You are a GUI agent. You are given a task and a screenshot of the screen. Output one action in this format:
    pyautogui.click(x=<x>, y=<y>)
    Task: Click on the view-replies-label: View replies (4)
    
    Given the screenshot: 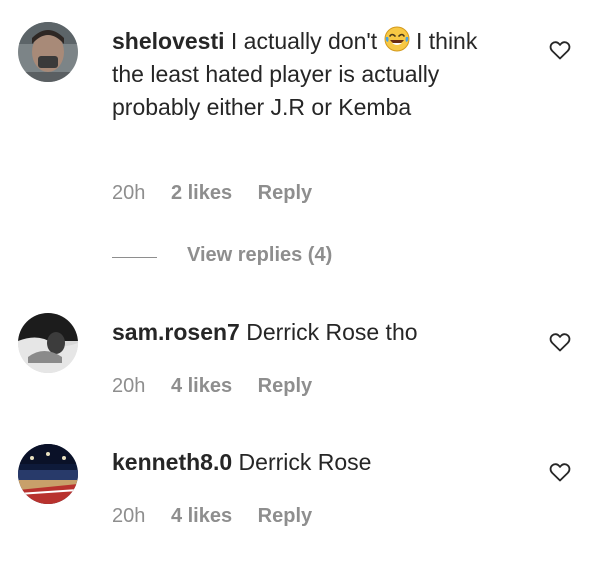 What is the action you would take?
    pyautogui.click(x=260, y=255)
    